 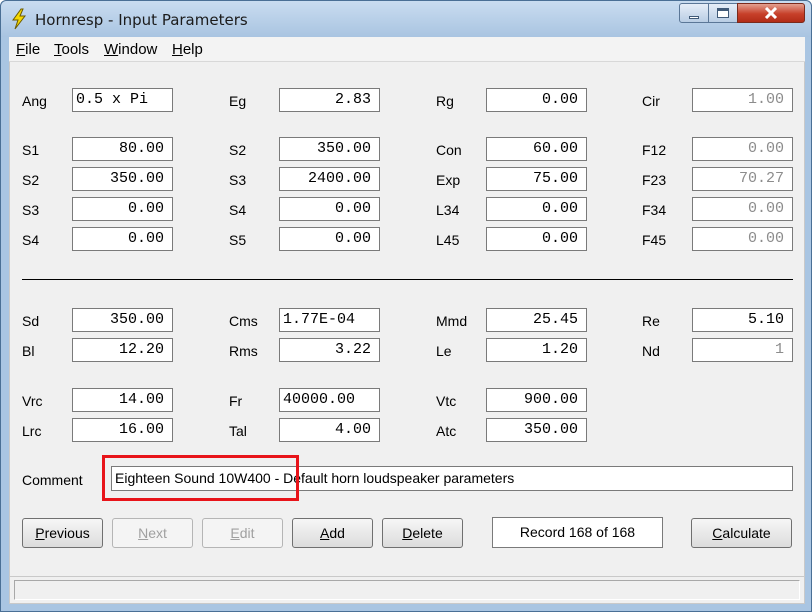 What do you see at coordinates (742, 149) in the screenshot?
I see `field-f12: 0.00` at bounding box center [742, 149].